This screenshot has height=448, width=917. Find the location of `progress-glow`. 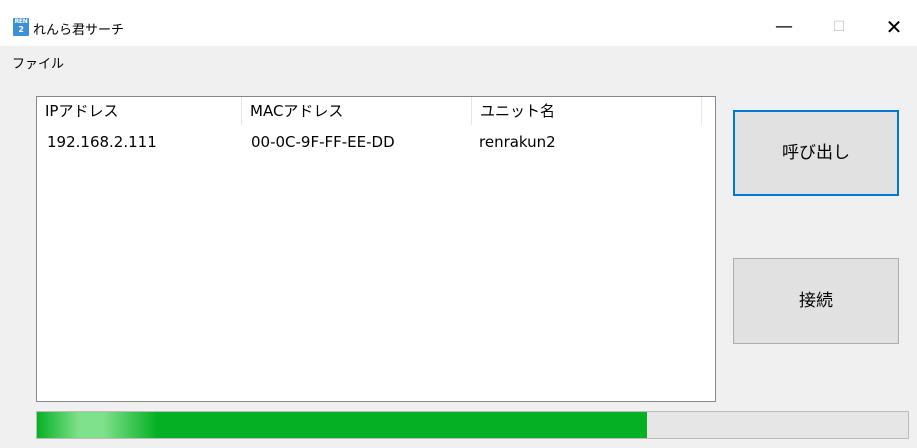

progress-glow is located at coordinates (97, 425).